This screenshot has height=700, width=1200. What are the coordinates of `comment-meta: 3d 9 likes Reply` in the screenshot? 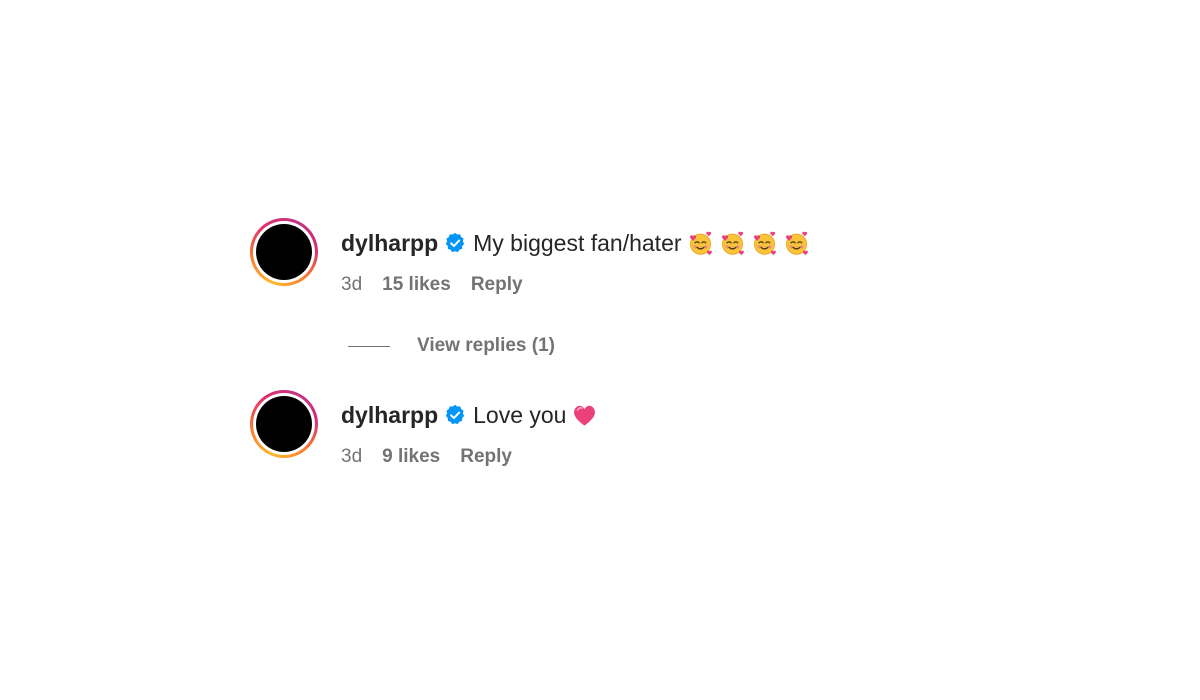 It's located at (426, 457).